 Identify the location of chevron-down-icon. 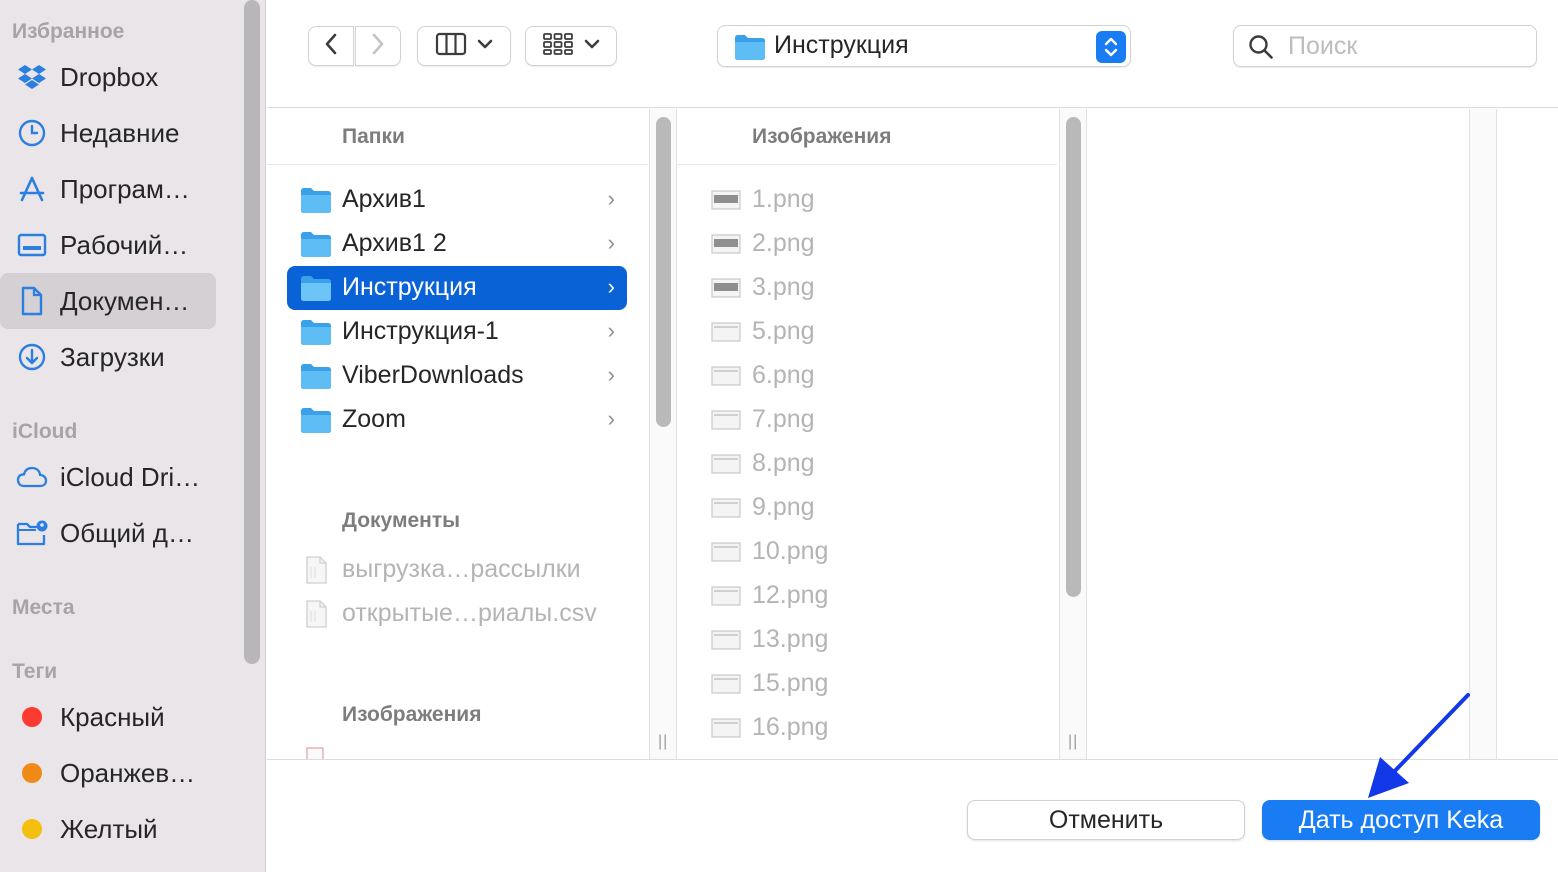
(485, 46).